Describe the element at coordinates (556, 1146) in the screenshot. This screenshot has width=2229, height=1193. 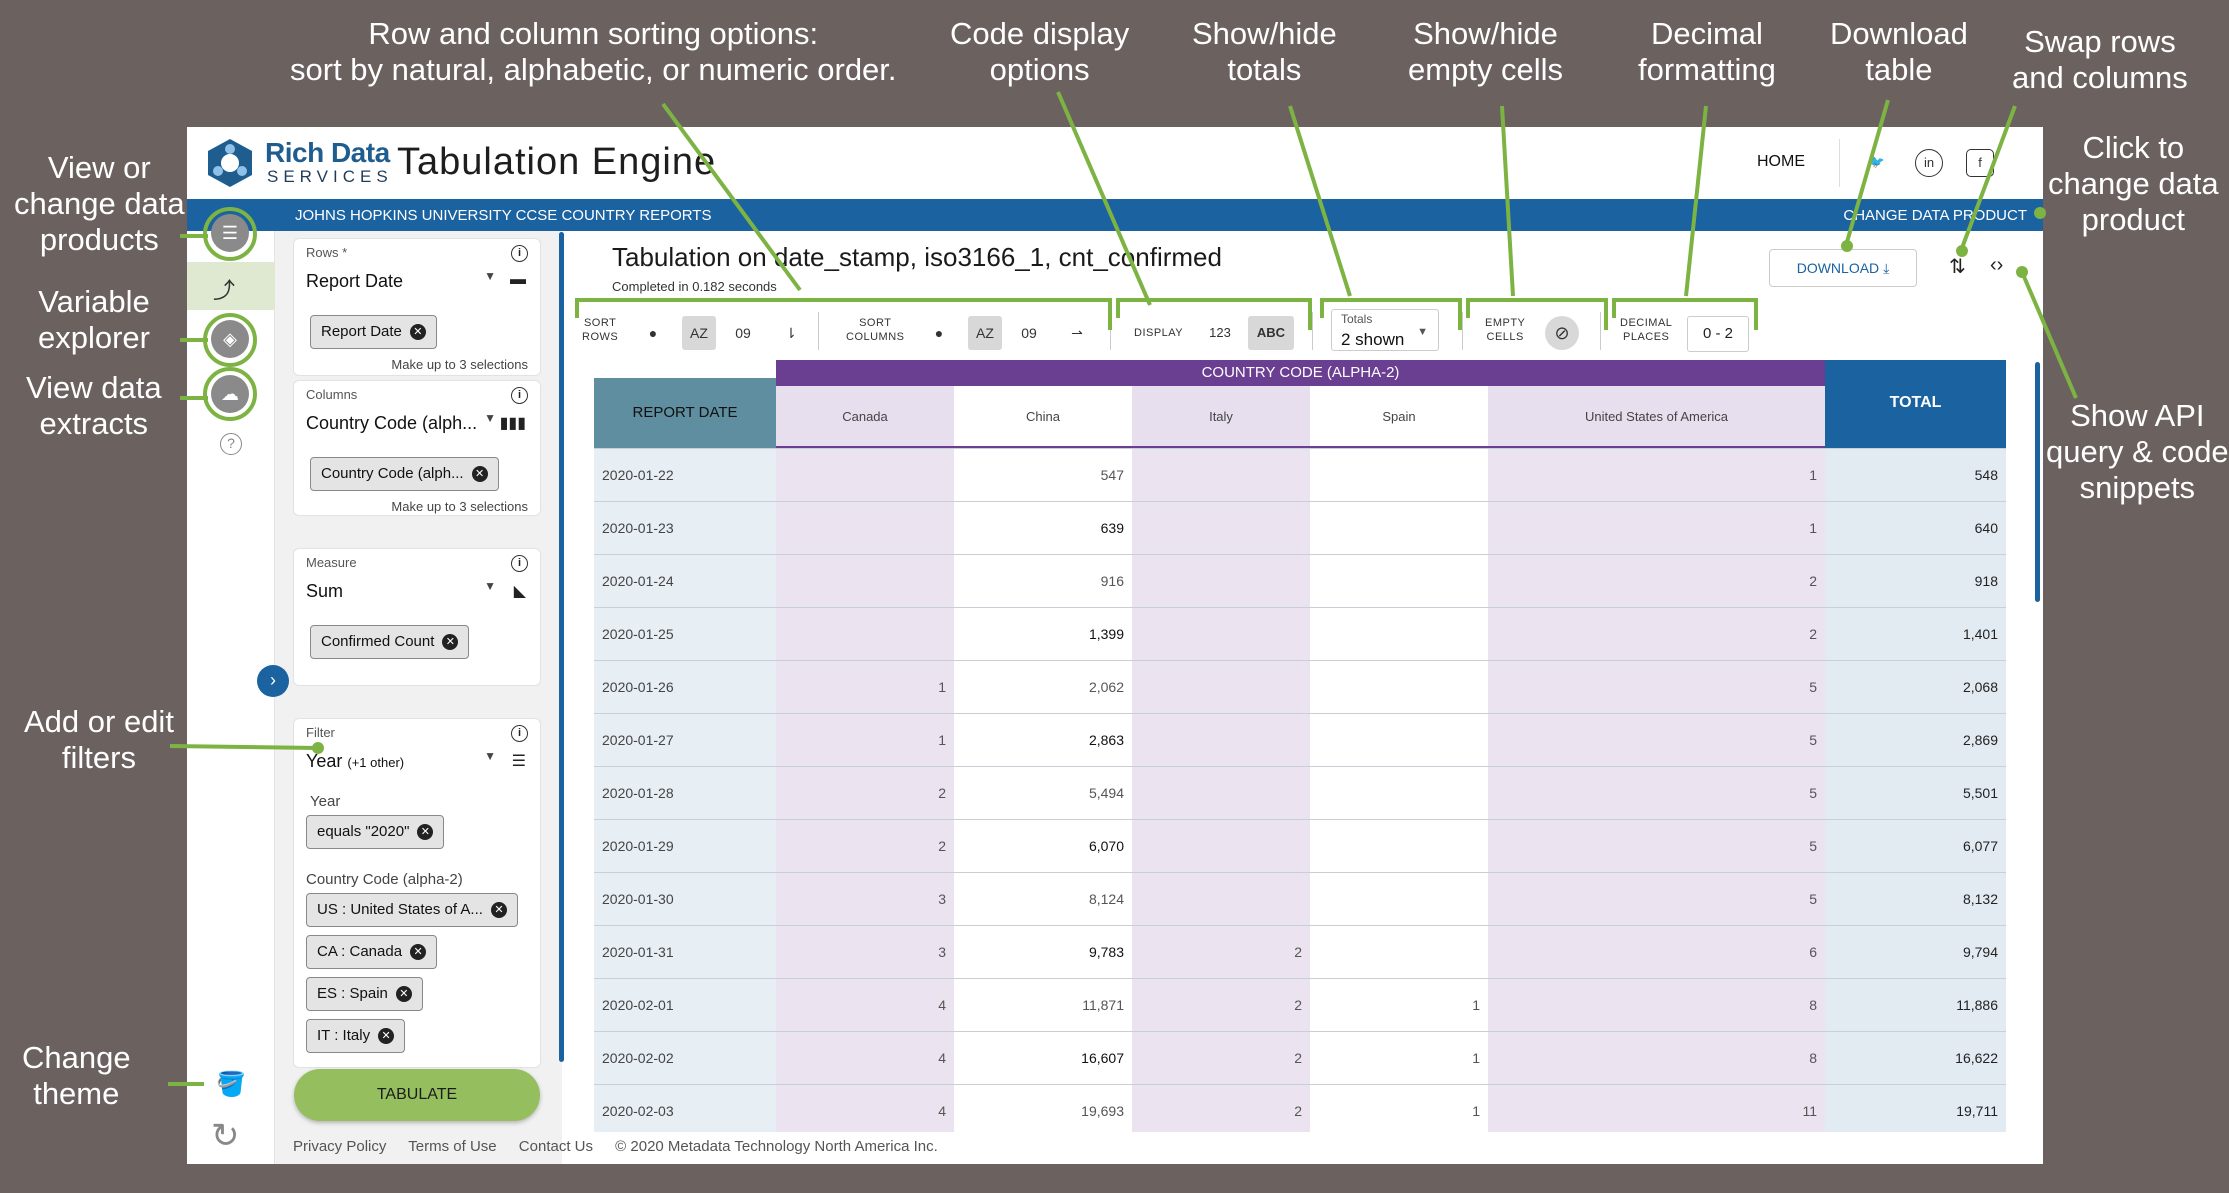
I see `contact-link: Contact Us` at that location.